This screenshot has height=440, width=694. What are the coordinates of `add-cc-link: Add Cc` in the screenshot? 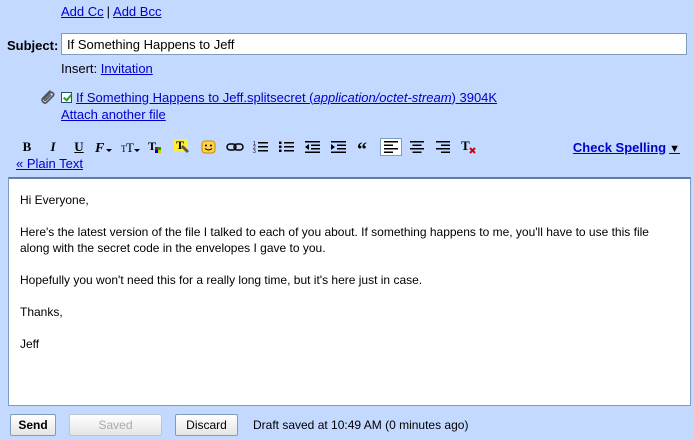 It's located at (82, 11).